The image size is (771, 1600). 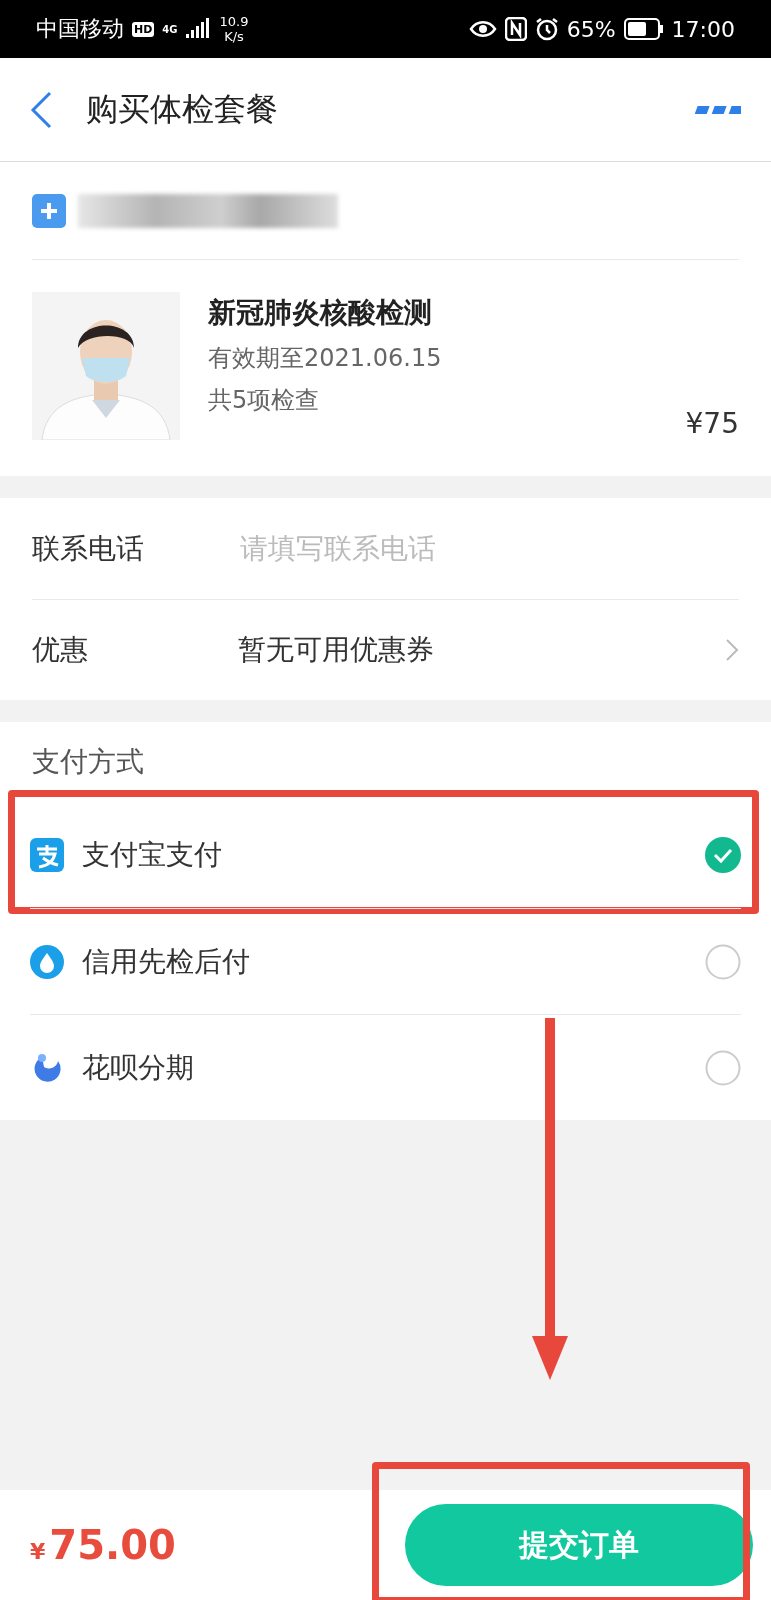 What do you see at coordinates (49, 210) in the screenshot?
I see `hospital-icon` at bounding box center [49, 210].